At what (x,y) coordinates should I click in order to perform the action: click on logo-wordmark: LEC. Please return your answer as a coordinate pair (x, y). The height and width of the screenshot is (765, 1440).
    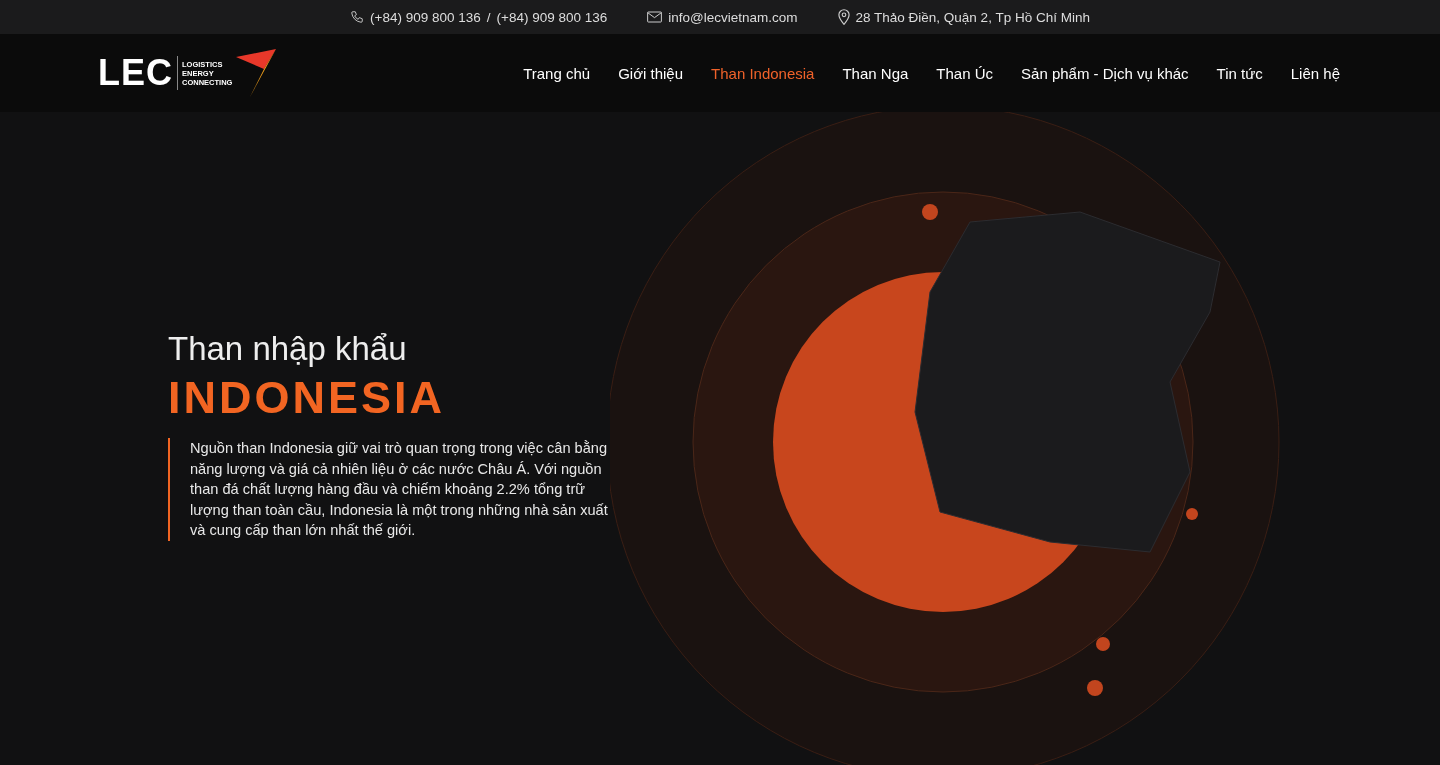
    Looking at the image, I should click on (138, 73).